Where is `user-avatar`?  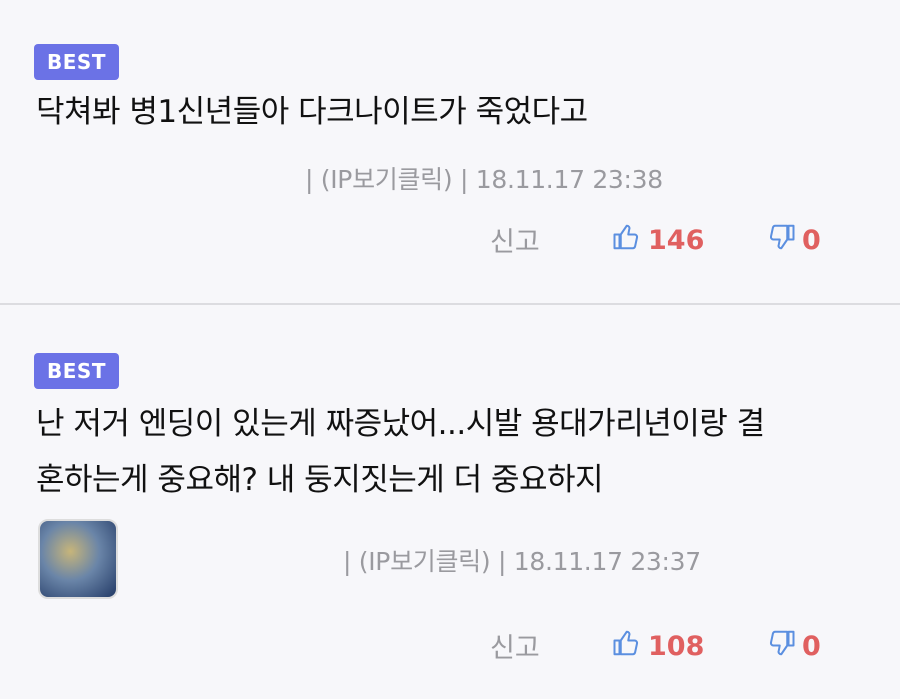
user-avatar is located at coordinates (78, 559).